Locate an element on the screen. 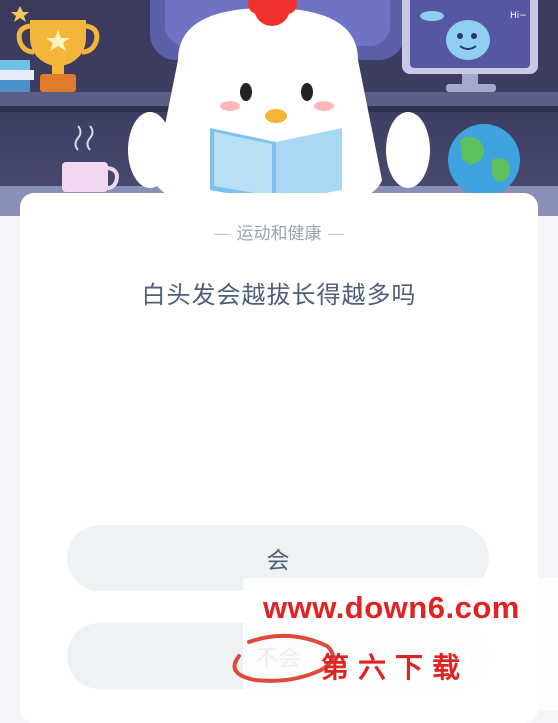 Image resolution: width=558 pixels, height=723 pixels. globe-icon is located at coordinates (484, 160).